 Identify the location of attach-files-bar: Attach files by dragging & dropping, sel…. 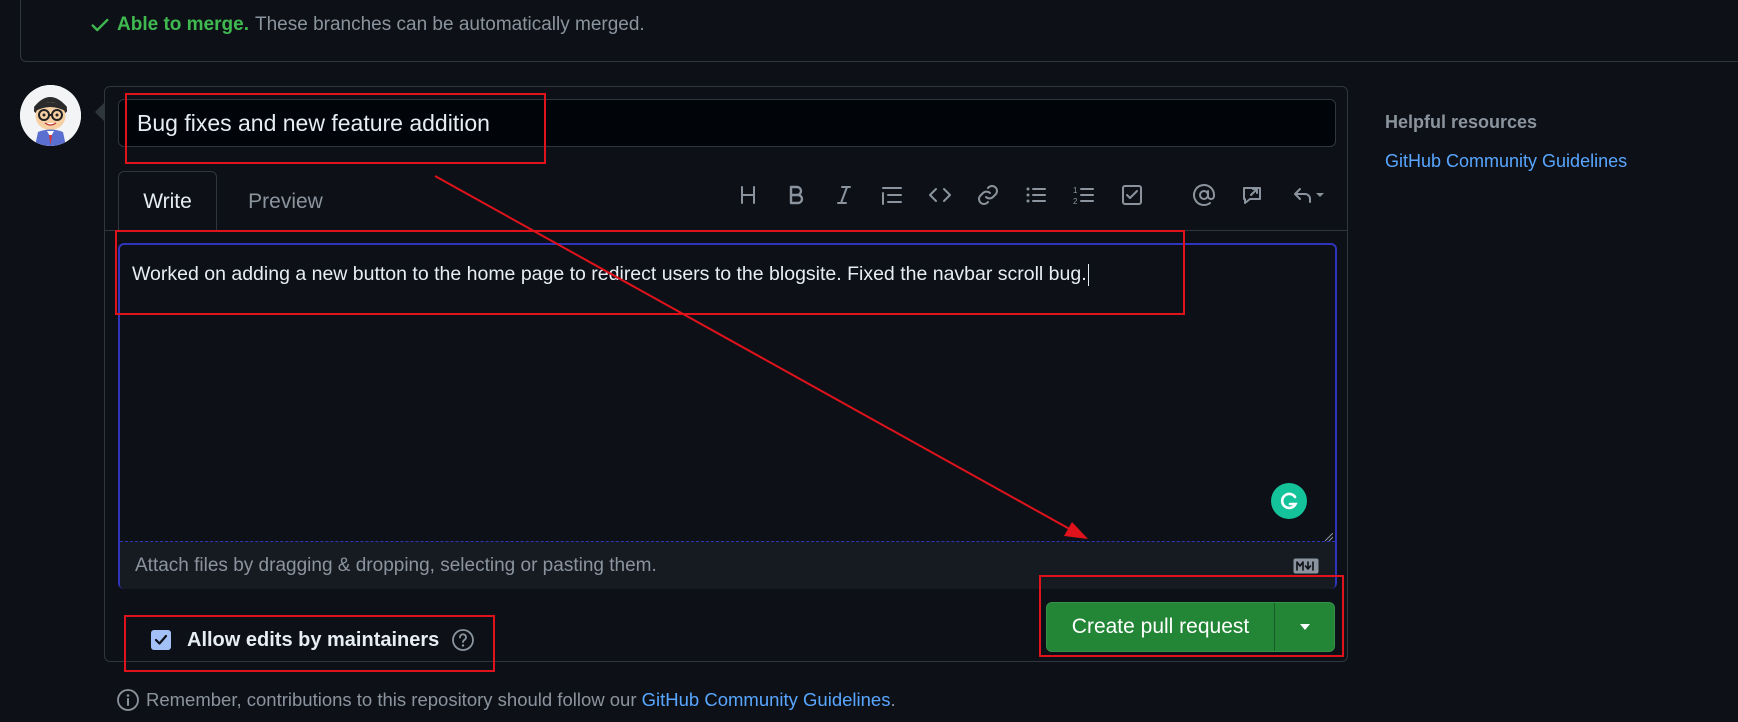
(727, 565).